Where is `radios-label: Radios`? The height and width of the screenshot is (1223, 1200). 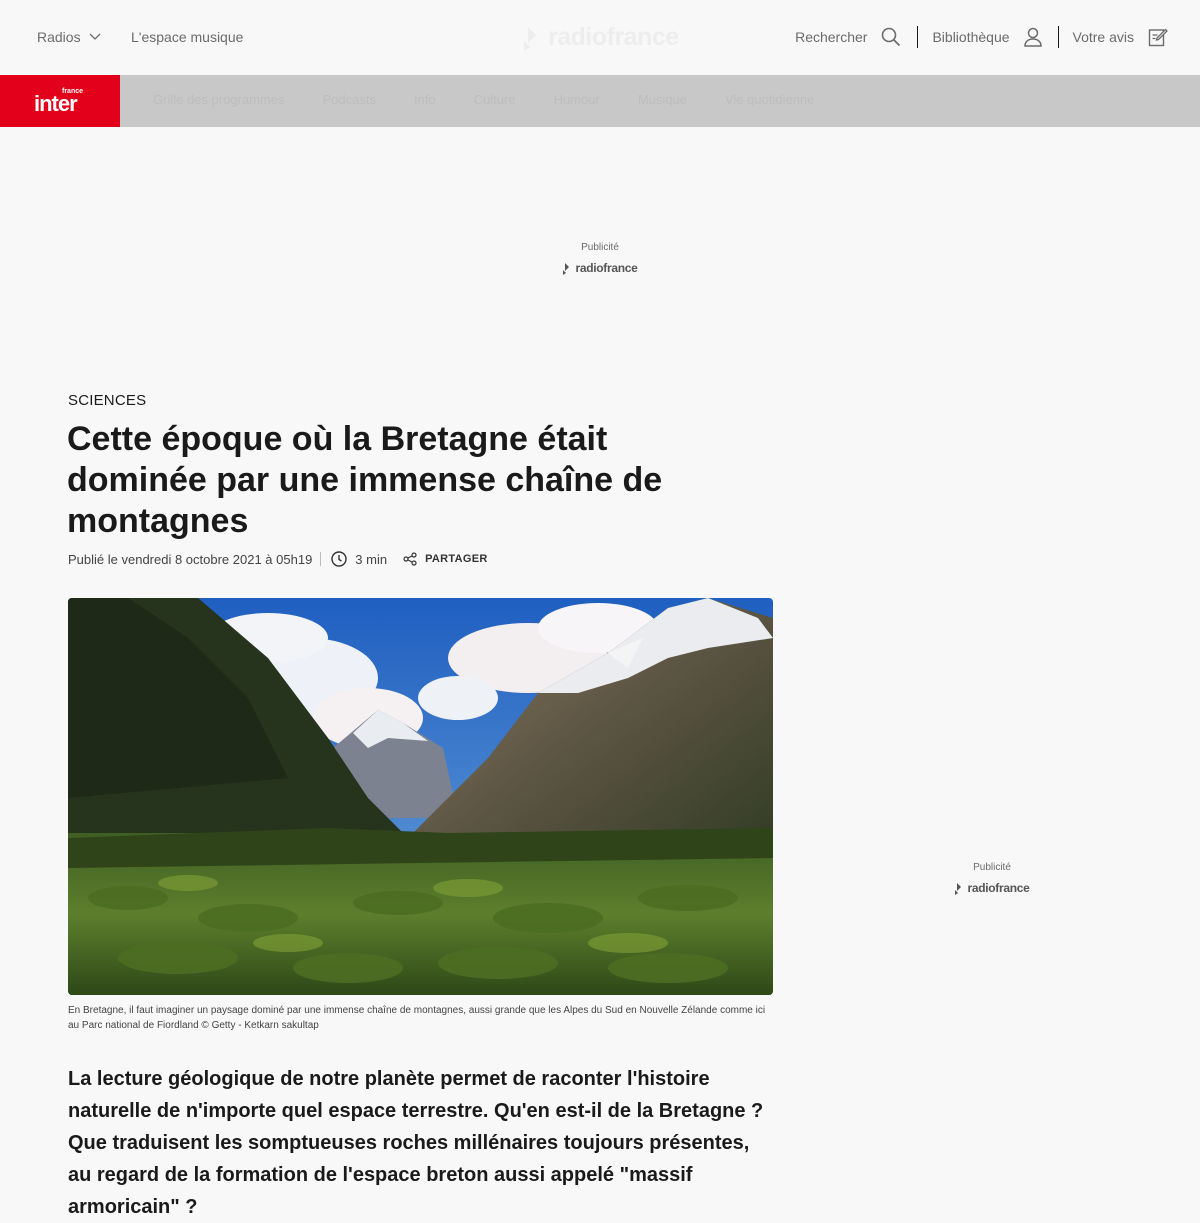
radios-label: Radios is located at coordinates (59, 37).